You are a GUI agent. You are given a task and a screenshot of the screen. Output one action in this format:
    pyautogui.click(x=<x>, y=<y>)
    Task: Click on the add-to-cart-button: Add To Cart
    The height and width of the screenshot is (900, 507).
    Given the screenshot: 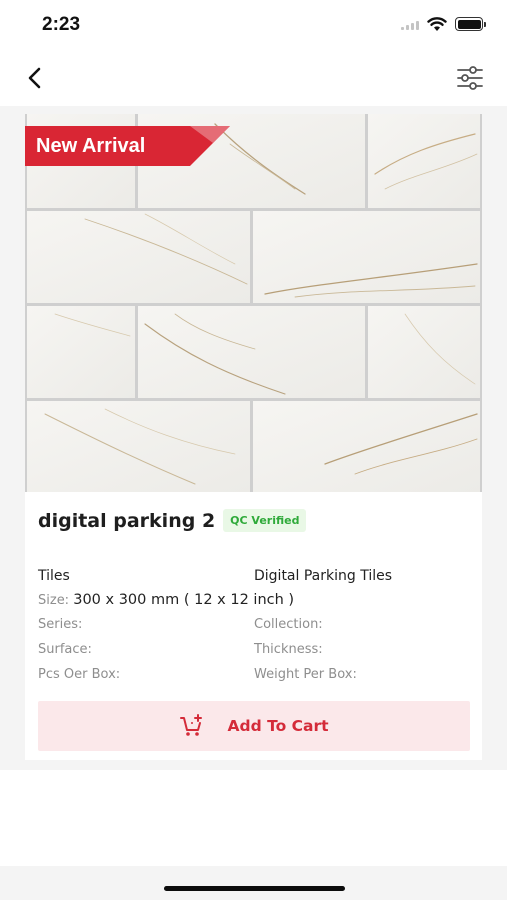 What is the action you would take?
    pyautogui.click(x=254, y=726)
    